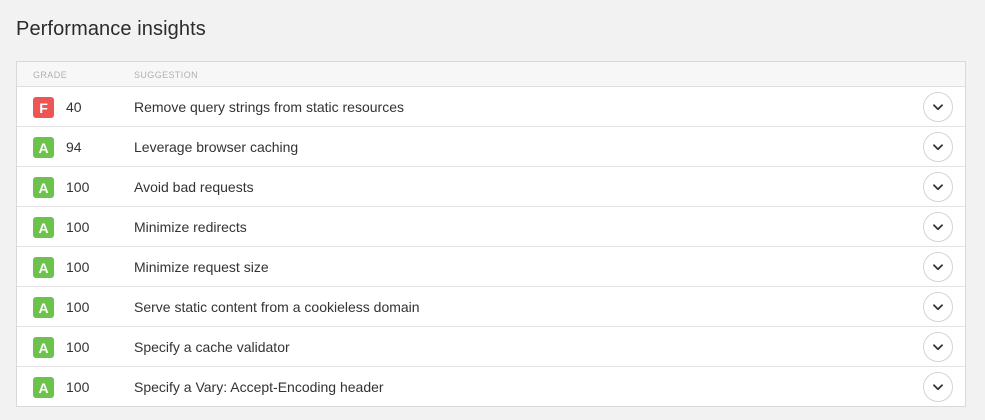 This screenshot has height=420, width=985. I want to click on suggestion-text: Minimize request size, so click(201, 267).